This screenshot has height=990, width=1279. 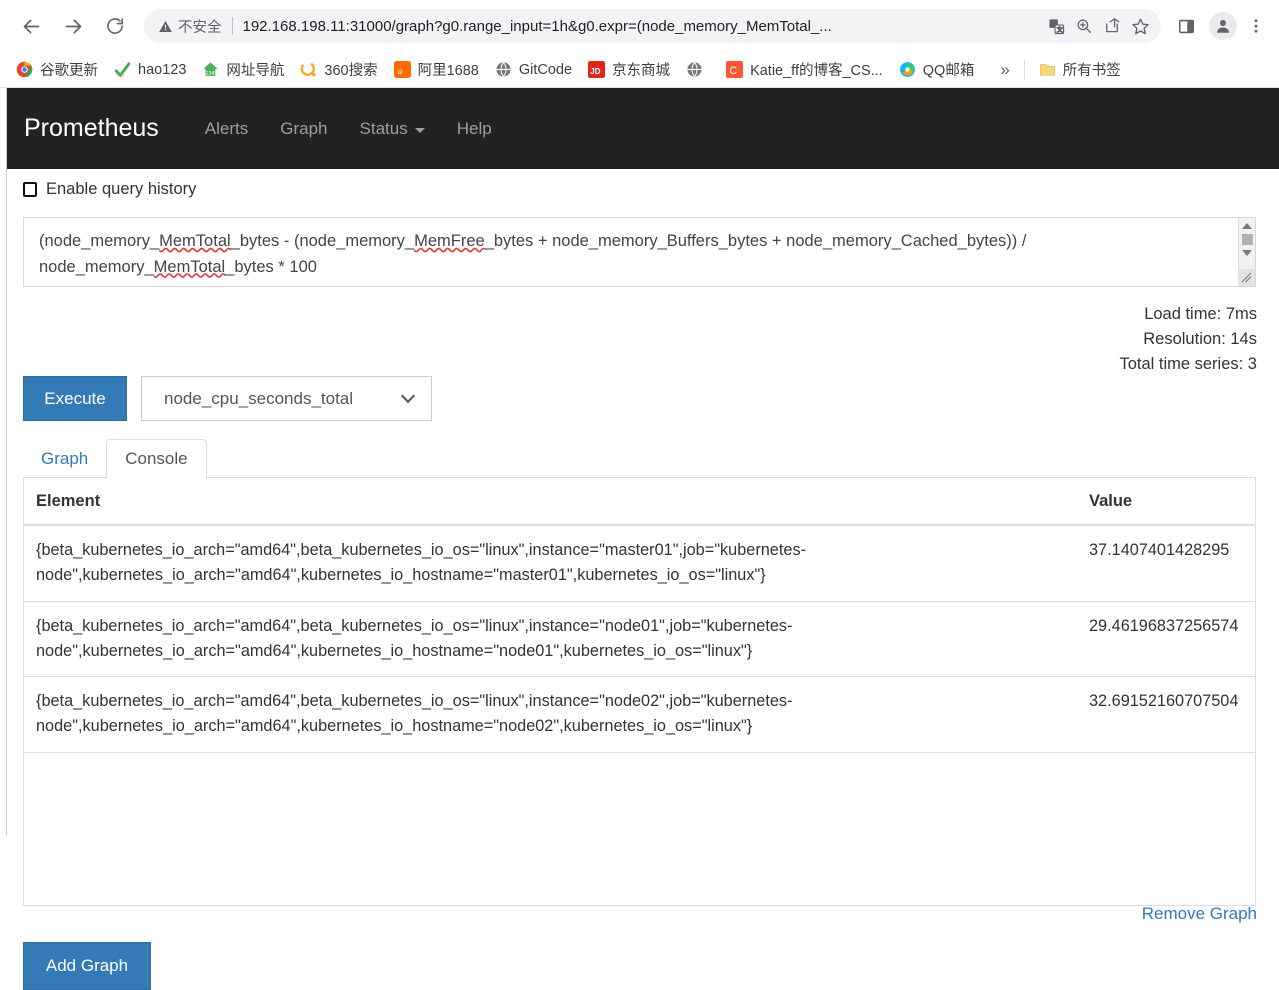 I want to click on prometheus-navbar: Prometheus Alerts Graph Status Help, so click(x=639, y=128).